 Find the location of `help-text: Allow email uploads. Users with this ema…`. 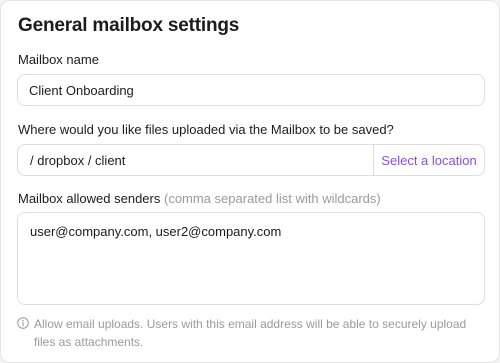

help-text: Allow email uploads. Users with this ema… is located at coordinates (250, 333).